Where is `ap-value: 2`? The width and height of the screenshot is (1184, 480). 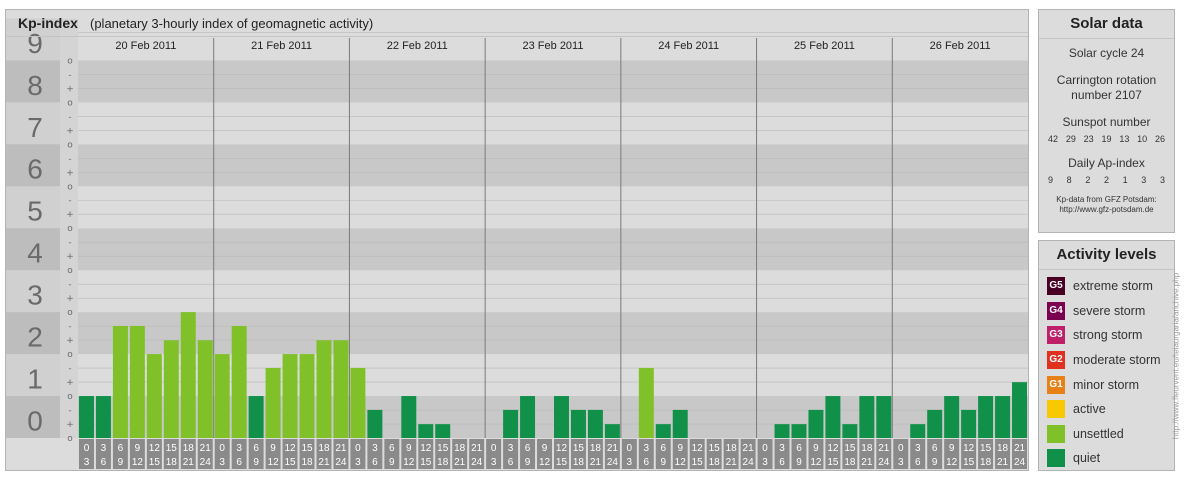
ap-value: 2 is located at coordinates (1106, 180).